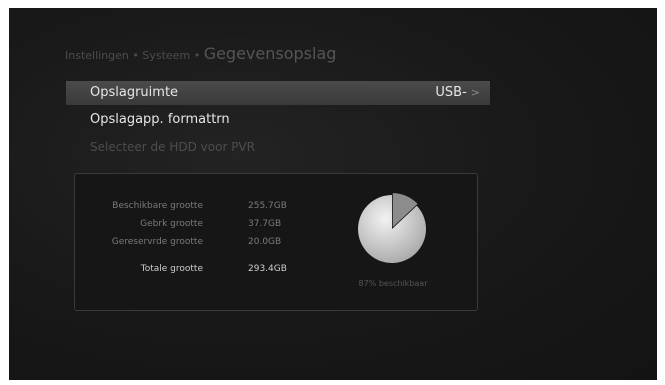 The width and height of the screenshot is (665, 385). Describe the element at coordinates (267, 206) in the screenshot. I see `available-size-value: 255.7GB` at that location.